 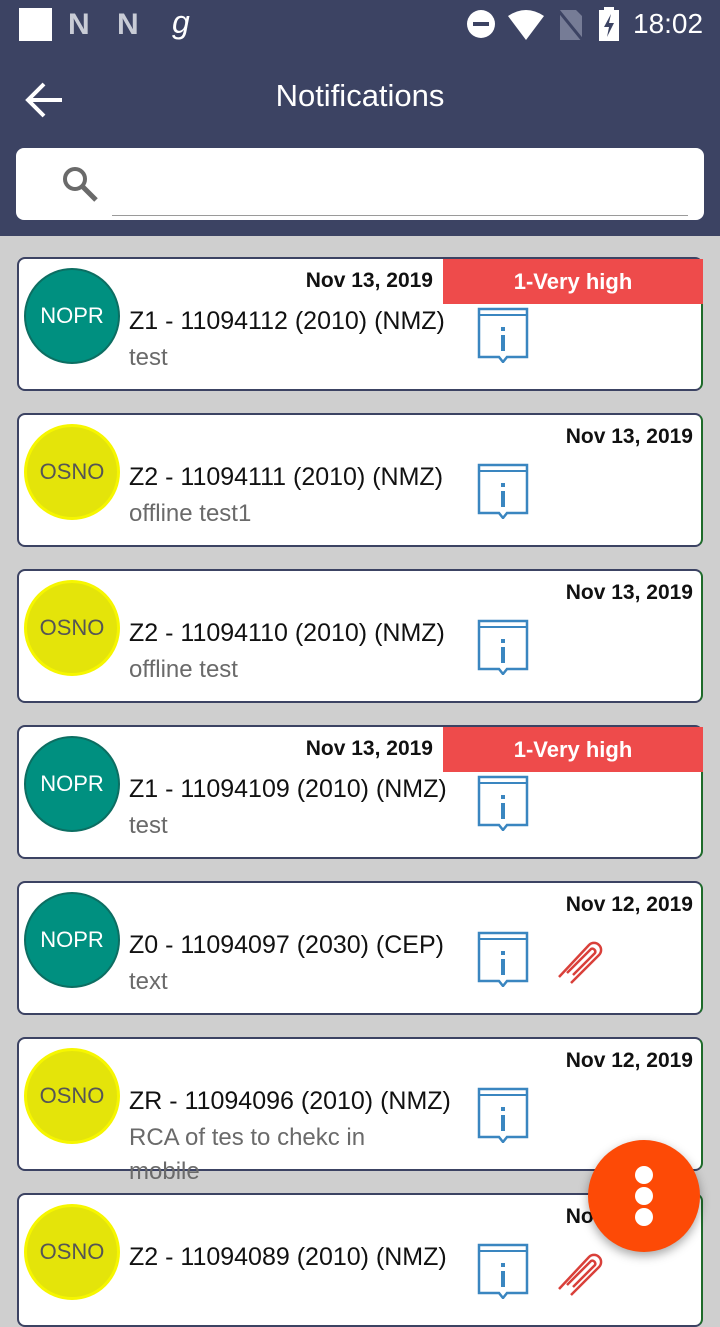 What do you see at coordinates (181, 22) in the screenshot?
I see `g-notification-icon: g` at bounding box center [181, 22].